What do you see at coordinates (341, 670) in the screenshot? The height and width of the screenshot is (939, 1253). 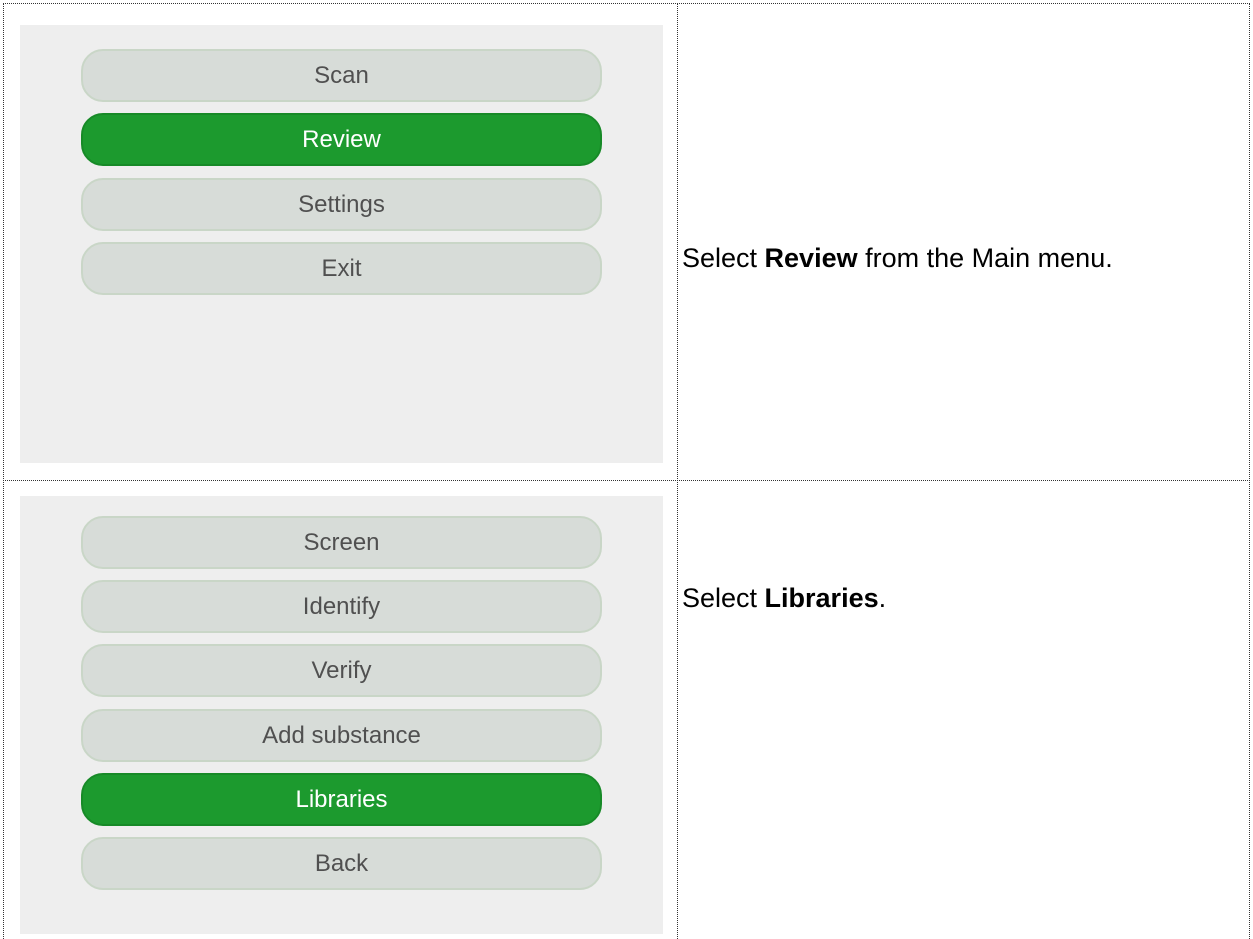 I see `verify-button: Verify` at bounding box center [341, 670].